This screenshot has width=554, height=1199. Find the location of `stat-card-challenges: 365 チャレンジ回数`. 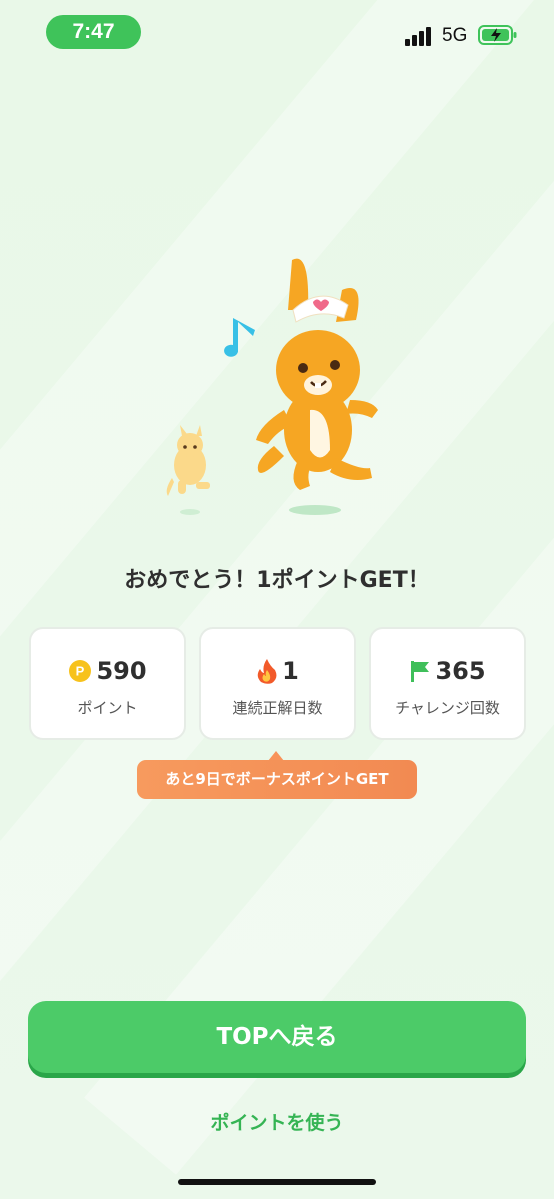

stat-card-challenges: 365 チャレンジ回数 is located at coordinates (447, 683).